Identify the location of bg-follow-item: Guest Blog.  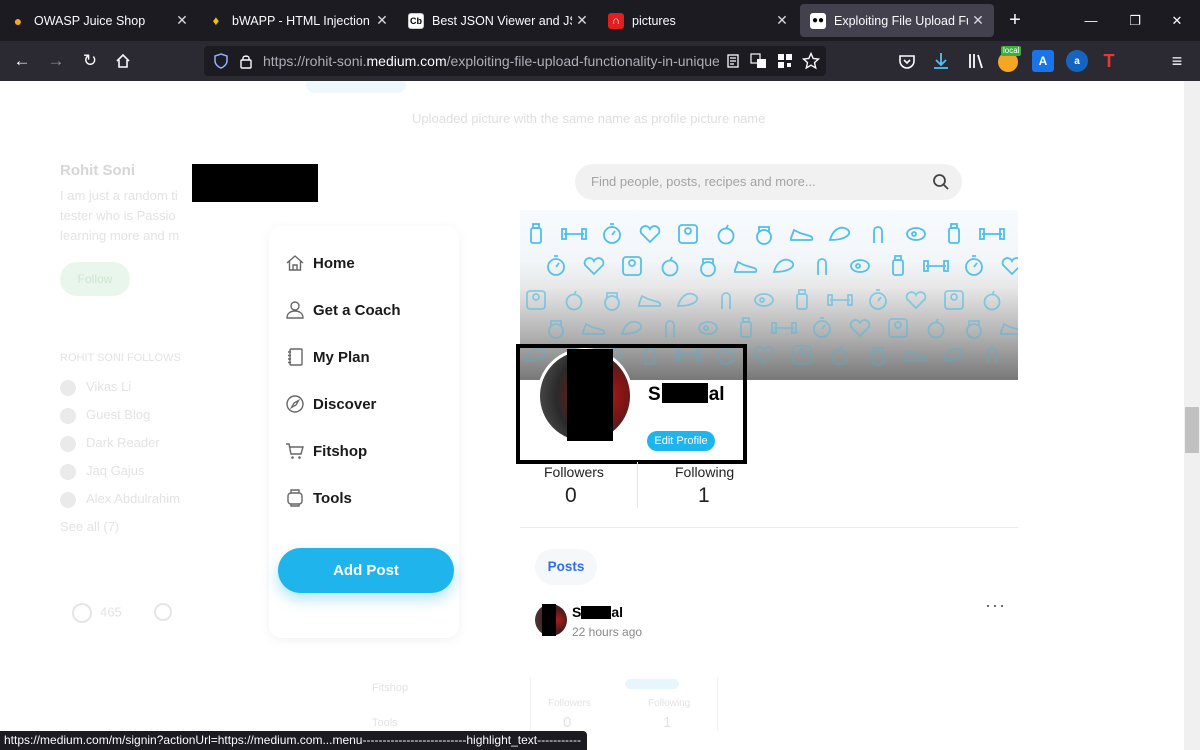
(105, 415).